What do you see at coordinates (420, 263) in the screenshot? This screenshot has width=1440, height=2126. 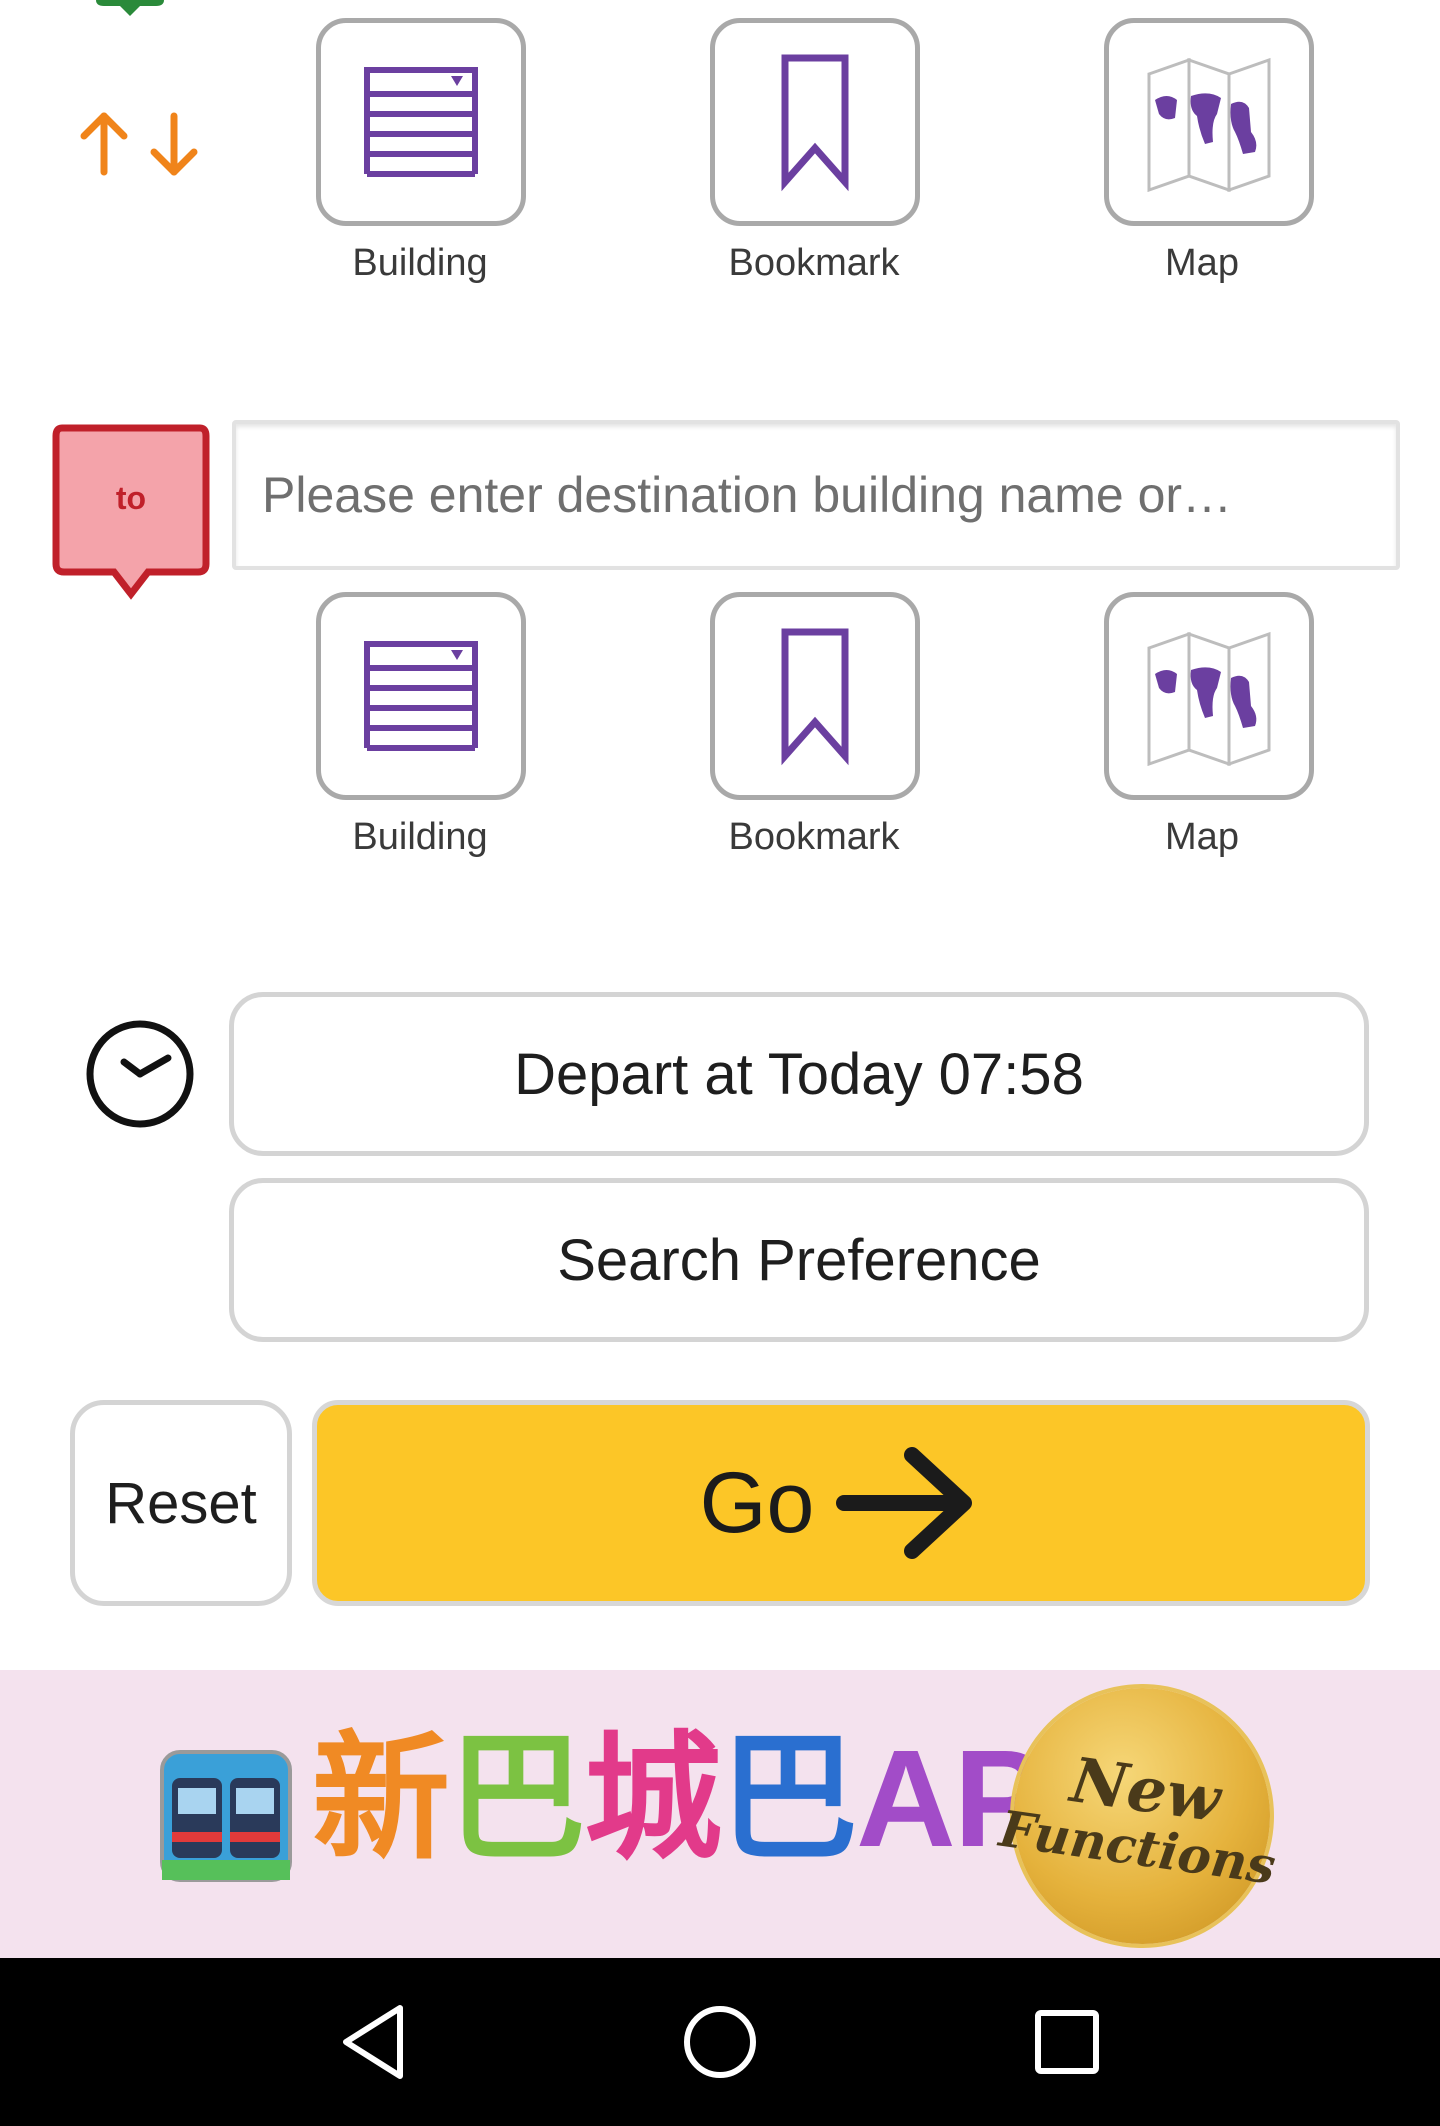 I see `origin-building-label: Building` at bounding box center [420, 263].